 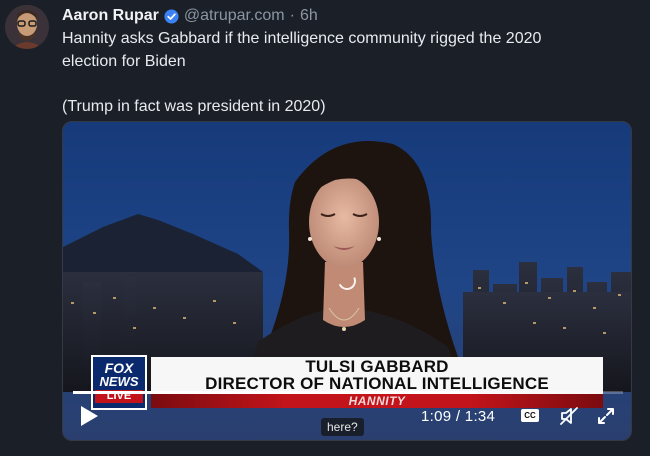 What do you see at coordinates (342, 427) in the screenshot?
I see `caption-text: here?` at bounding box center [342, 427].